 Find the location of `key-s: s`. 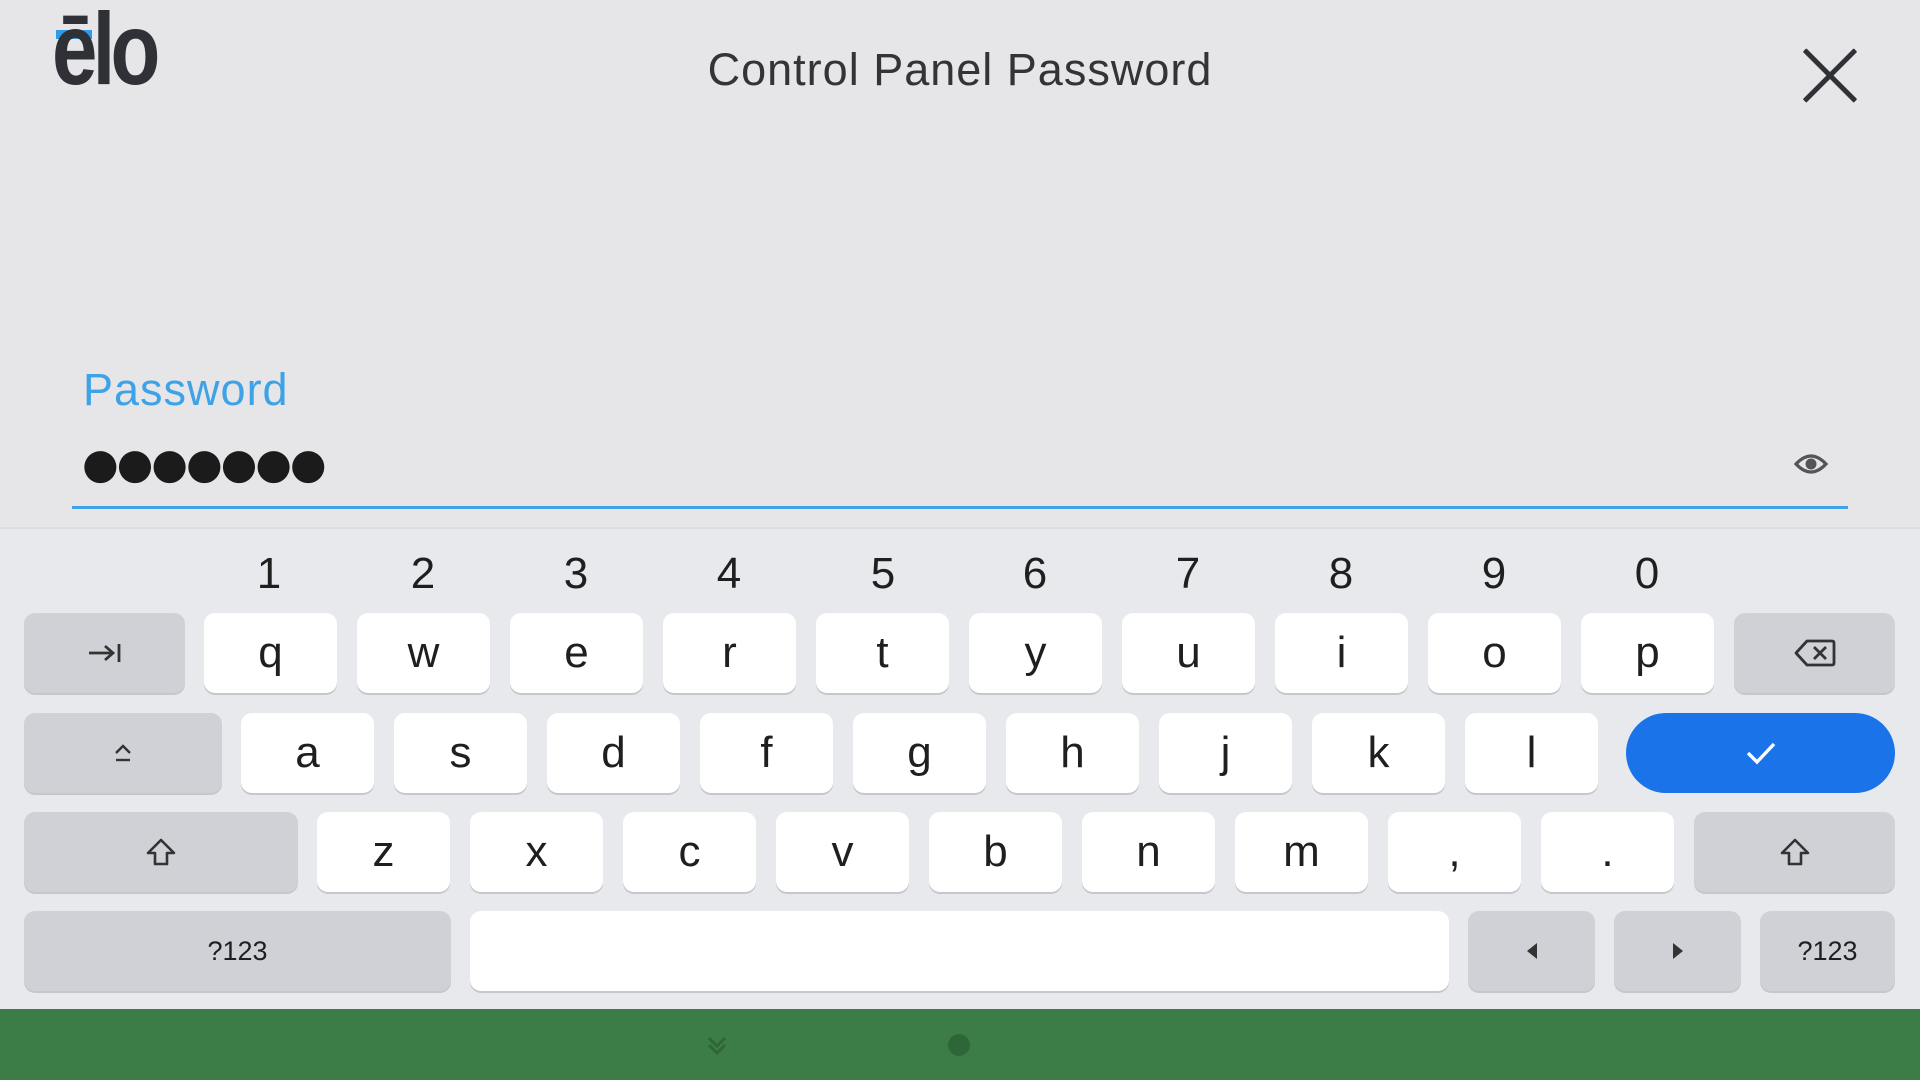

key-s: s is located at coordinates (460, 753).